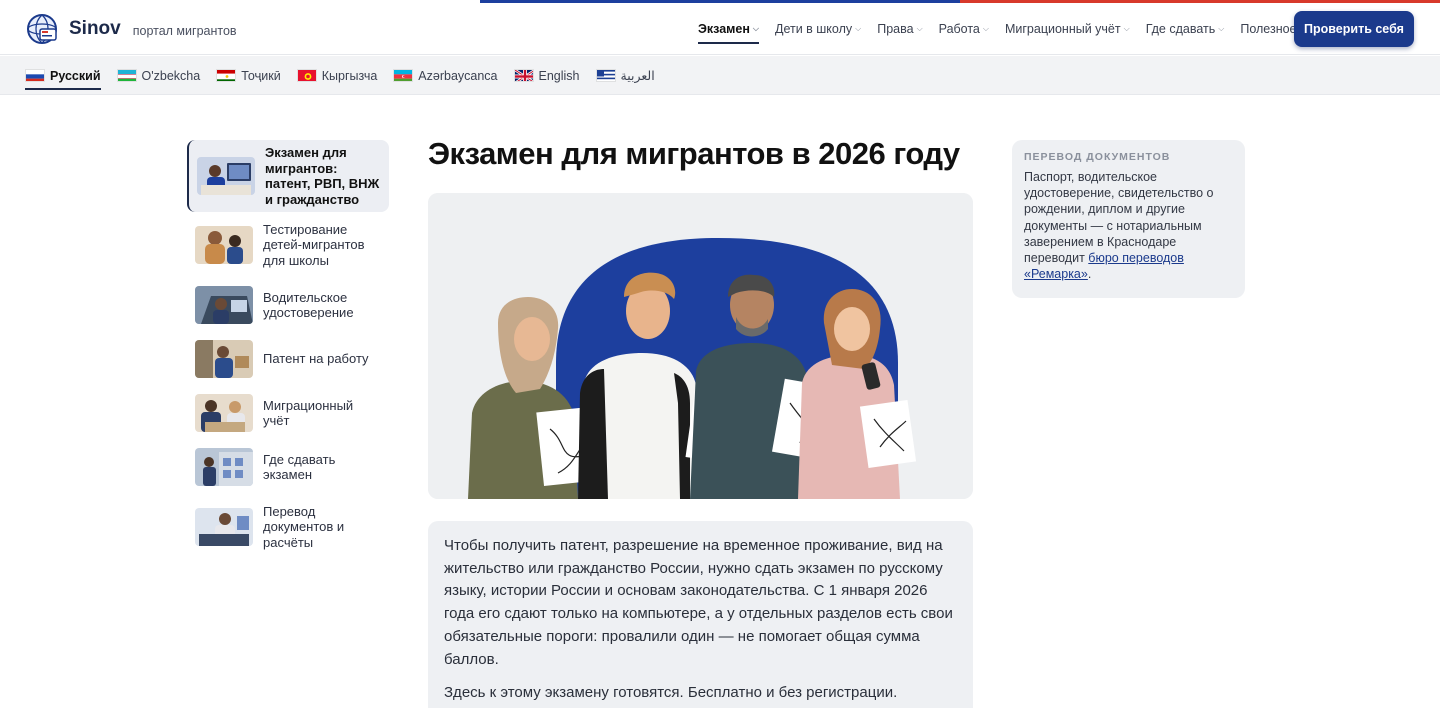 The width and height of the screenshot is (1440, 708). What do you see at coordinates (403, 75) in the screenshot?
I see `az-flag-icon` at bounding box center [403, 75].